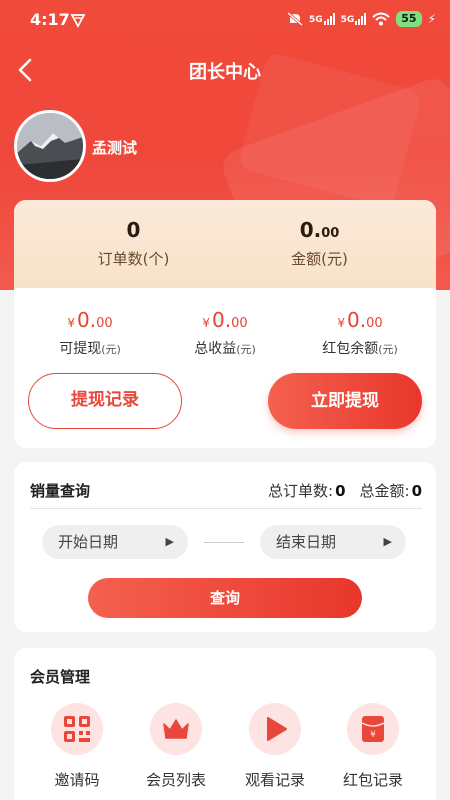 The width and height of the screenshot is (450, 800). Describe the element at coordinates (115, 148) in the screenshot. I see `username: 孟测试` at that location.